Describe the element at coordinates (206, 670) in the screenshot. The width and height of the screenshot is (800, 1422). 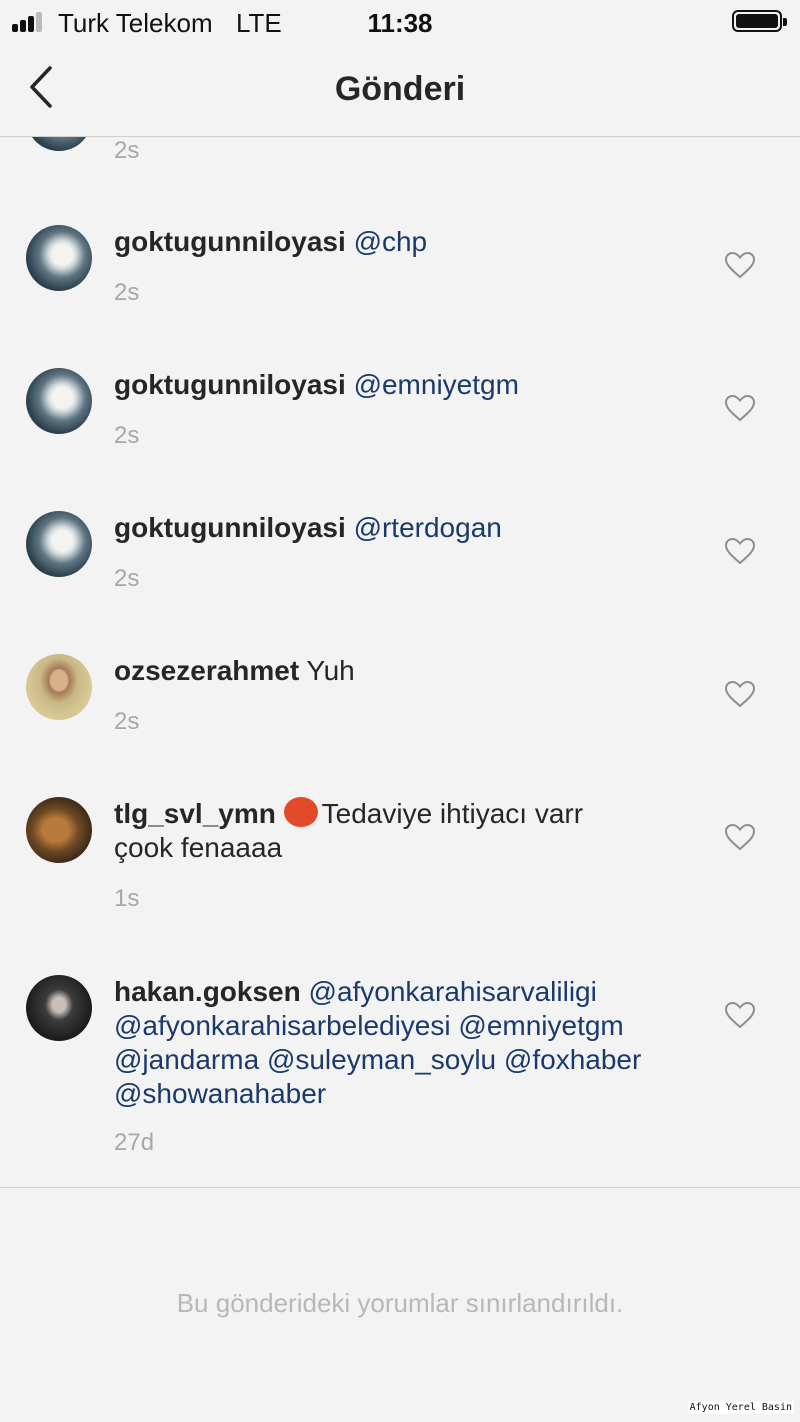
I see `comment-username: ozsezerahmet` at that location.